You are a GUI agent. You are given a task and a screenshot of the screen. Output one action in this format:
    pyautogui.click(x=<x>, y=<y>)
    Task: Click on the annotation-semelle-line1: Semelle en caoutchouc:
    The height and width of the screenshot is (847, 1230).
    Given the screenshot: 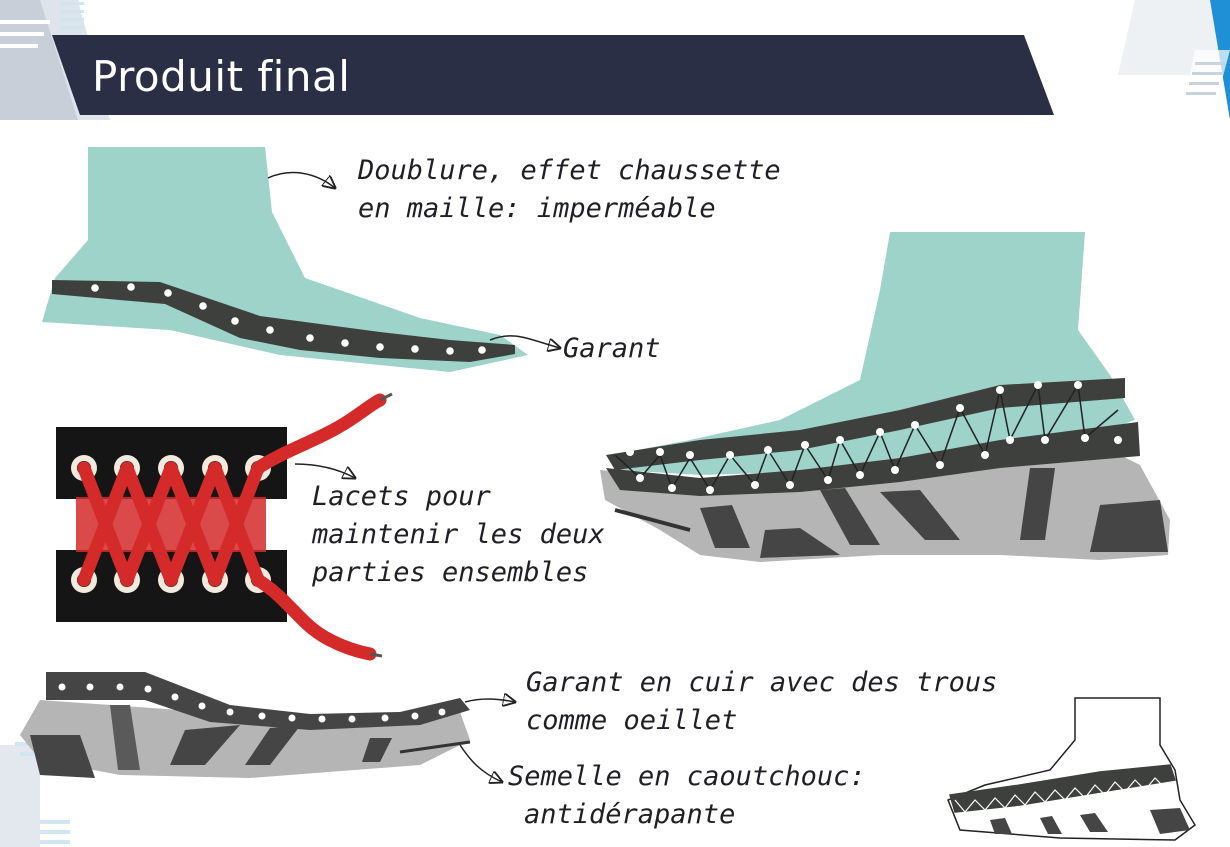 What is the action you would take?
    pyautogui.click(x=687, y=776)
    